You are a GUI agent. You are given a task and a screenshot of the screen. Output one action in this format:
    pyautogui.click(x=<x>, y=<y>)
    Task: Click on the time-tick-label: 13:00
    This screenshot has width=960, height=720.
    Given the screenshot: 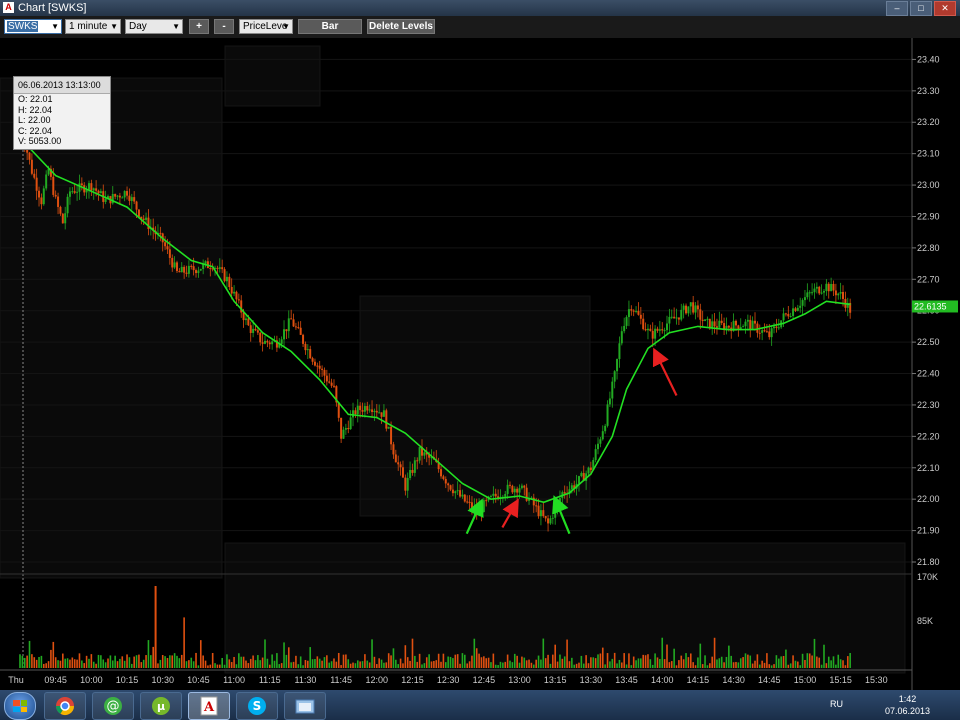 What is the action you would take?
    pyautogui.click(x=519, y=680)
    